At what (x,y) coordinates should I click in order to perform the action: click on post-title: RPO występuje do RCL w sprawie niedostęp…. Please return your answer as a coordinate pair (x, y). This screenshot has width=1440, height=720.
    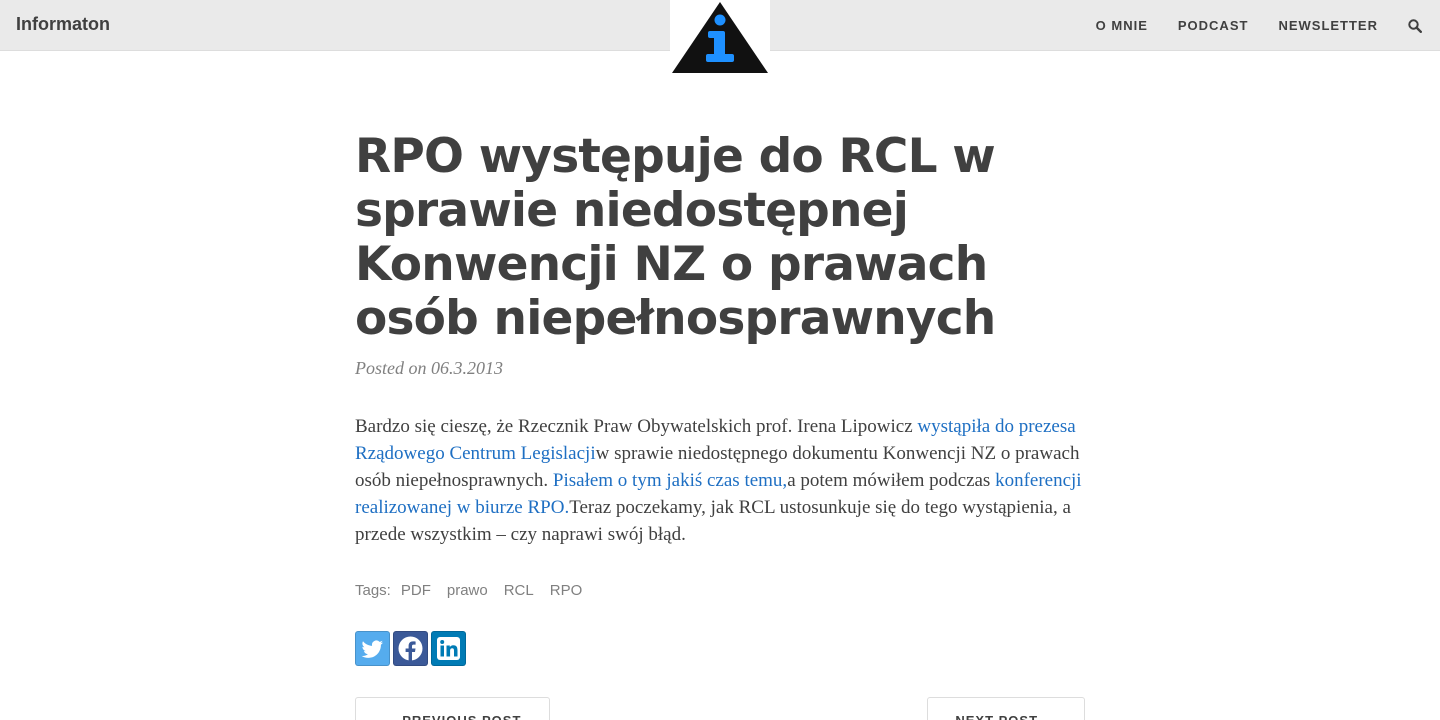
    Looking at the image, I should click on (675, 237).